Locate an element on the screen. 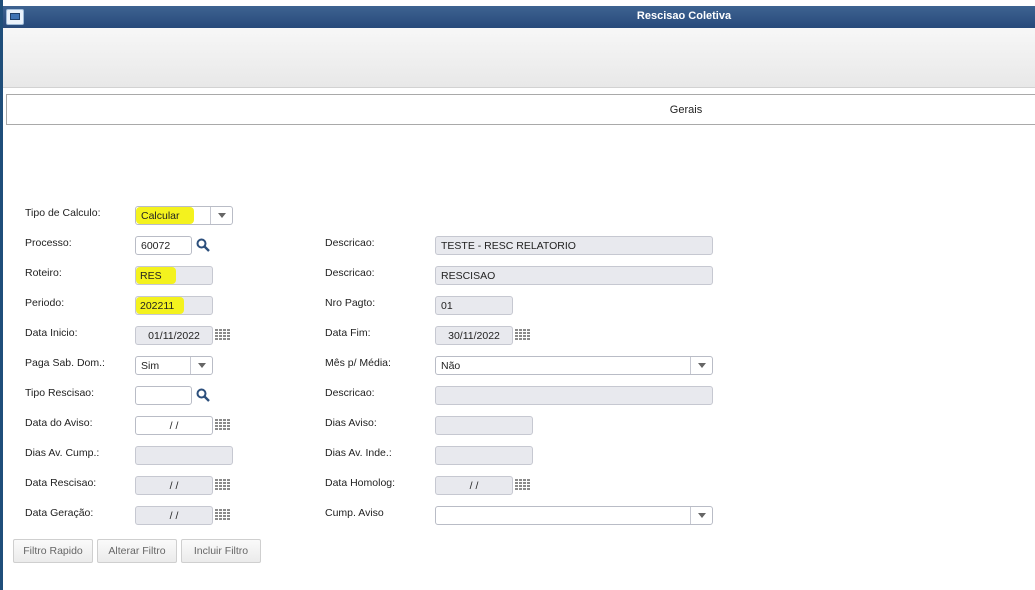 Image resolution: width=1035 pixels, height=590 pixels. descricao-roteiro-field: RESCISAO is located at coordinates (574, 275).